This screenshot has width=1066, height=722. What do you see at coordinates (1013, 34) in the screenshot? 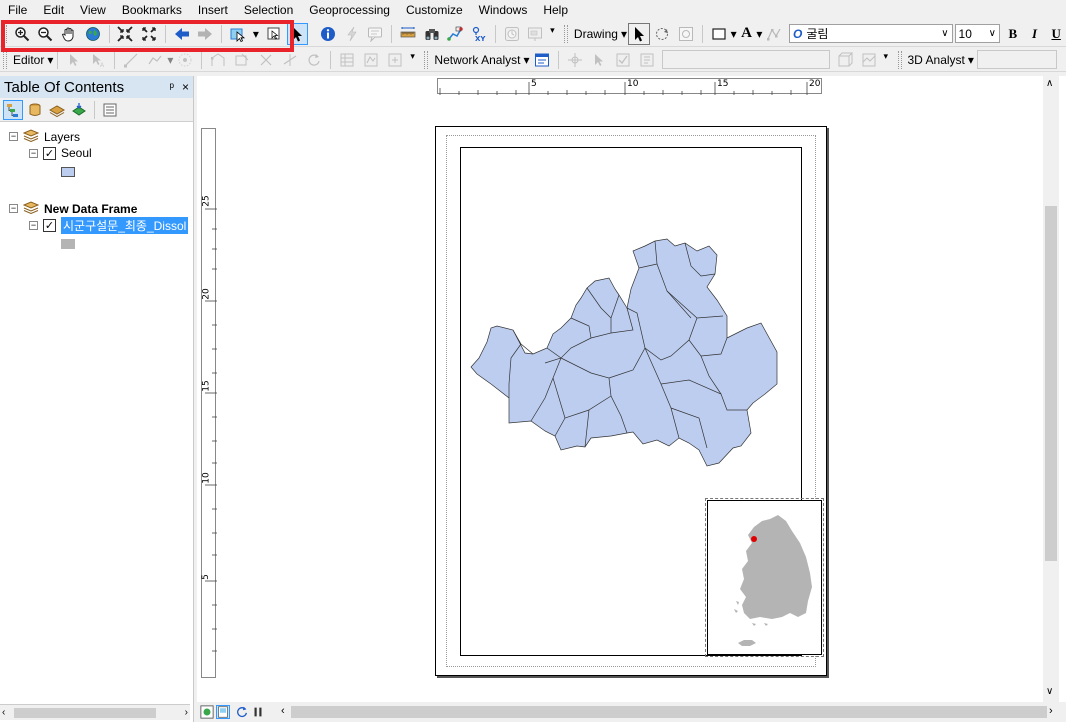
I see `bold-button: B` at bounding box center [1013, 34].